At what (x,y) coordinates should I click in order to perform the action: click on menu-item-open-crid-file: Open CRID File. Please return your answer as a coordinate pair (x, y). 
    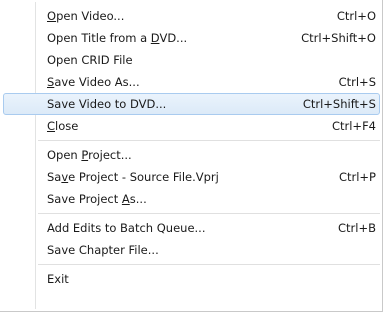
    Looking at the image, I should click on (191, 60).